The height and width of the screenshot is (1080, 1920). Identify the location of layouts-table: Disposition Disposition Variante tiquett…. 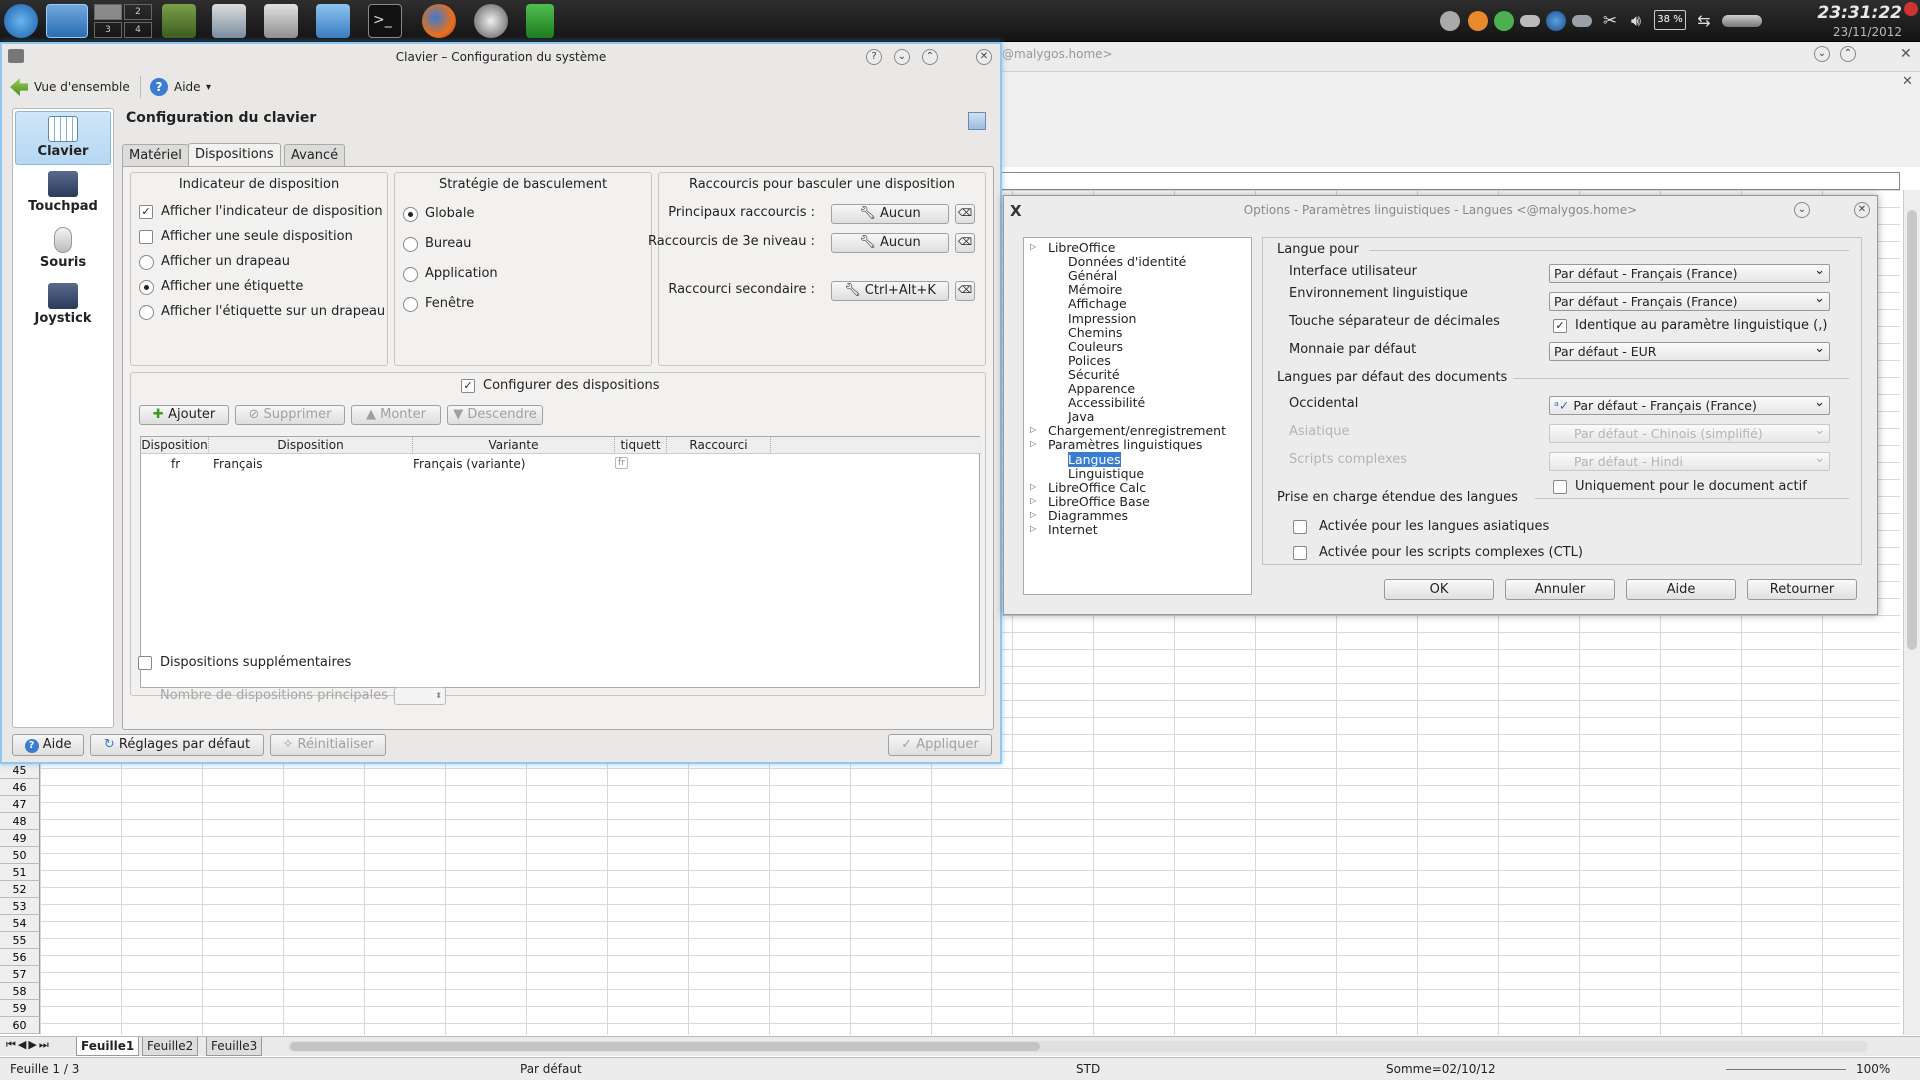
(560, 562).